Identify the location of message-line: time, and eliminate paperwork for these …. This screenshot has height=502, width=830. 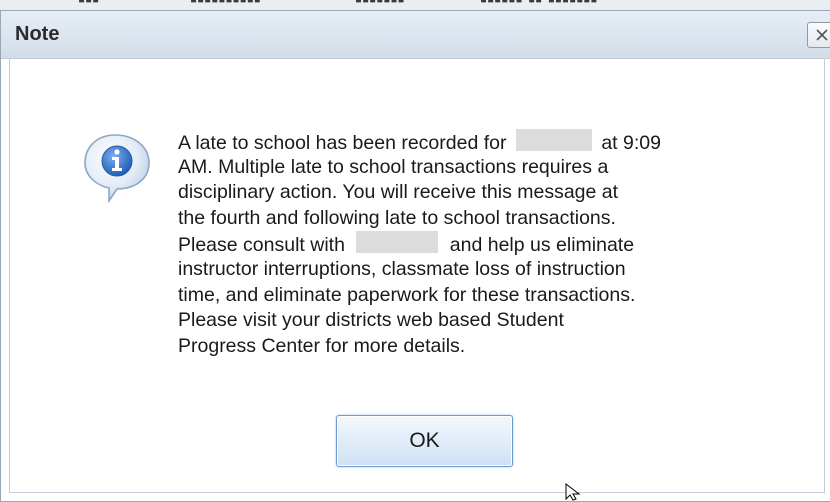
(407, 294).